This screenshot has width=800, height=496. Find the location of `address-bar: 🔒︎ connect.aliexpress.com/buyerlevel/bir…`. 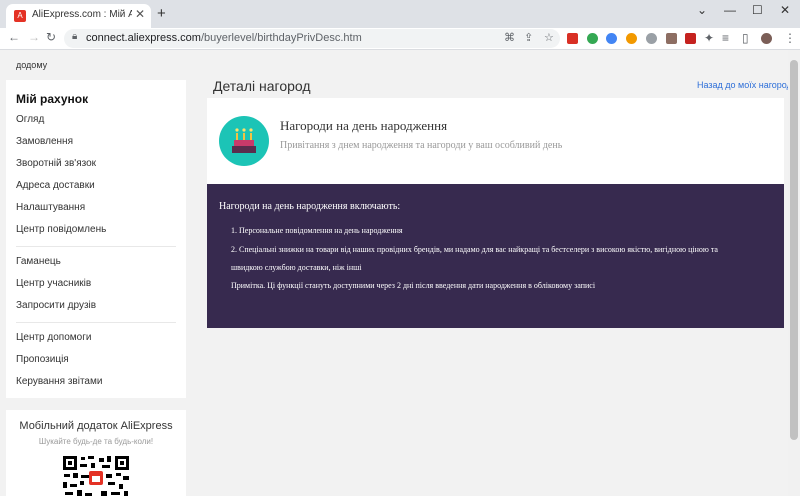

address-bar: 🔒︎ connect.aliexpress.com/buyerlevel/bir… is located at coordinates (312, 38).